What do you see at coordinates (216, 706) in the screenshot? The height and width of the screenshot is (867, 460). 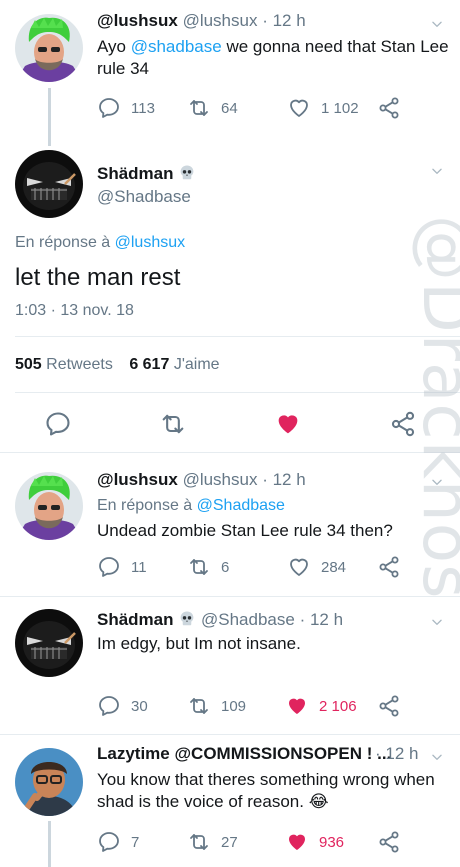 I see `retweet-button: 109` at bounding box center [216, 706].